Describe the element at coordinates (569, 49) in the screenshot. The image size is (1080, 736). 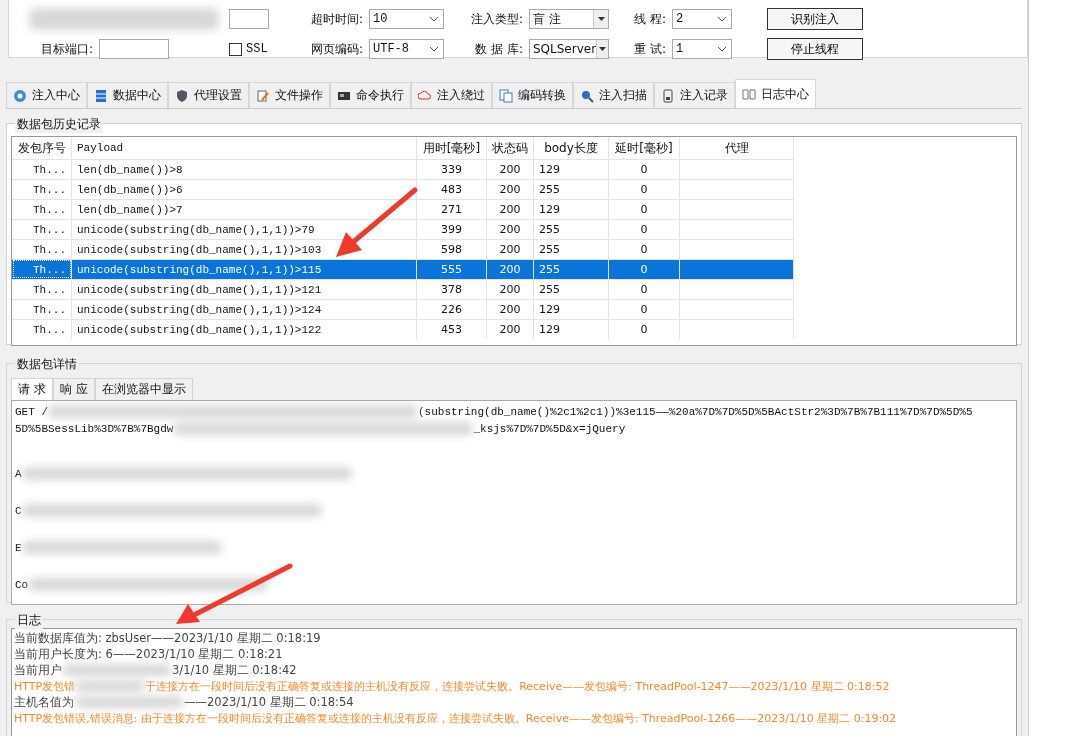
I see `dropdown: SQLServer` at that location.